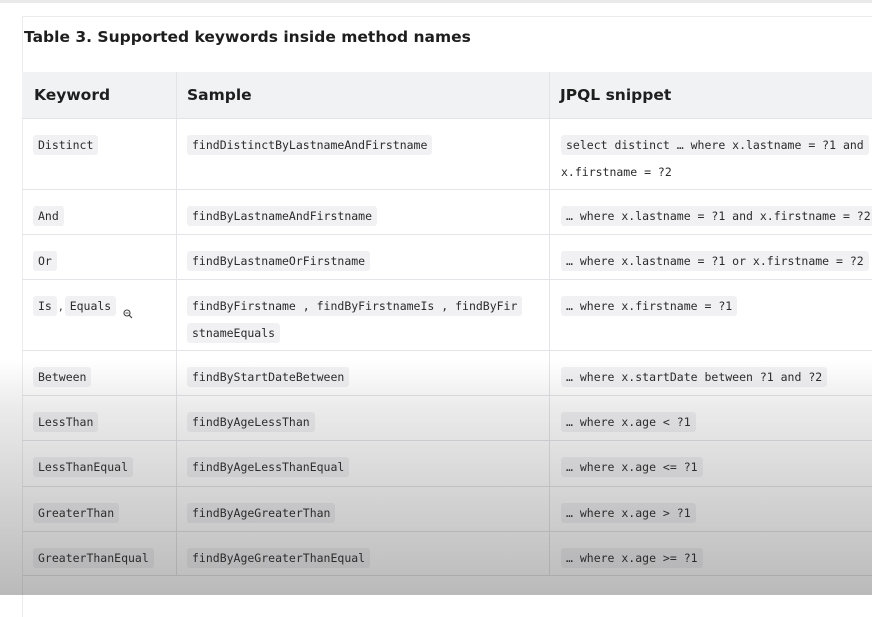 The width and height of the screenshot is (872, 617). I want to click on jpql-cell: … where x.age > ?1, so click(711, 508).